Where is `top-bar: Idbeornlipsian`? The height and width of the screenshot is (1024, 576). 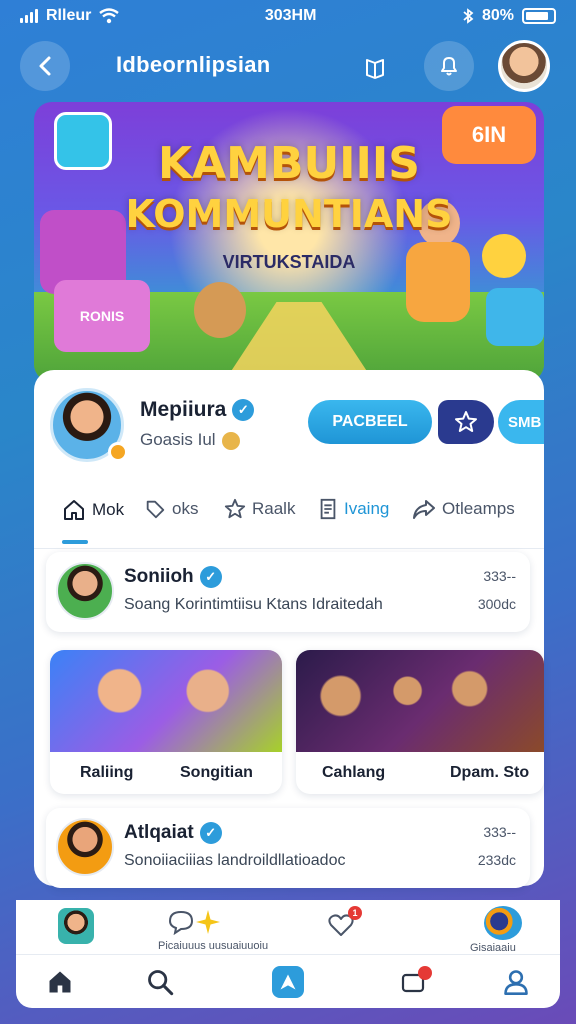
top-bar: Idbeornlipsian is located at coordinates (288, 66).